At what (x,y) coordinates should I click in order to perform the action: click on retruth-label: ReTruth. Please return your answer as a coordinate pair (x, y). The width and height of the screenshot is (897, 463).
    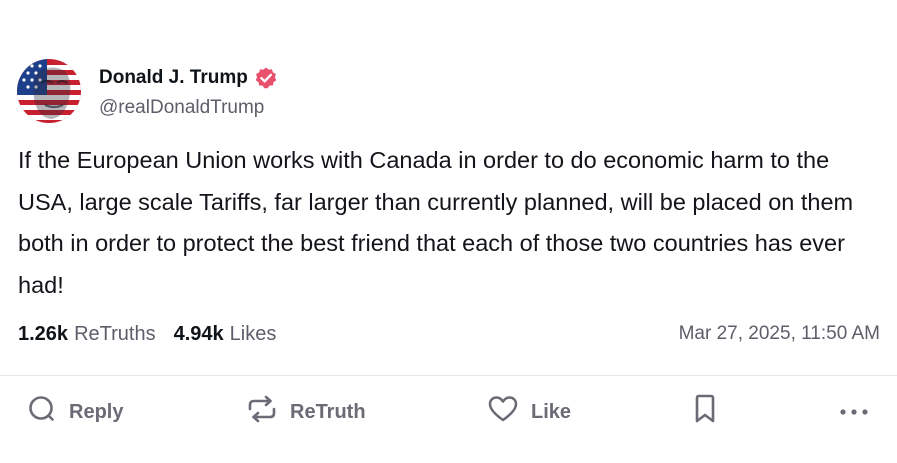
    Looking at the image, I should click on (328, 411).